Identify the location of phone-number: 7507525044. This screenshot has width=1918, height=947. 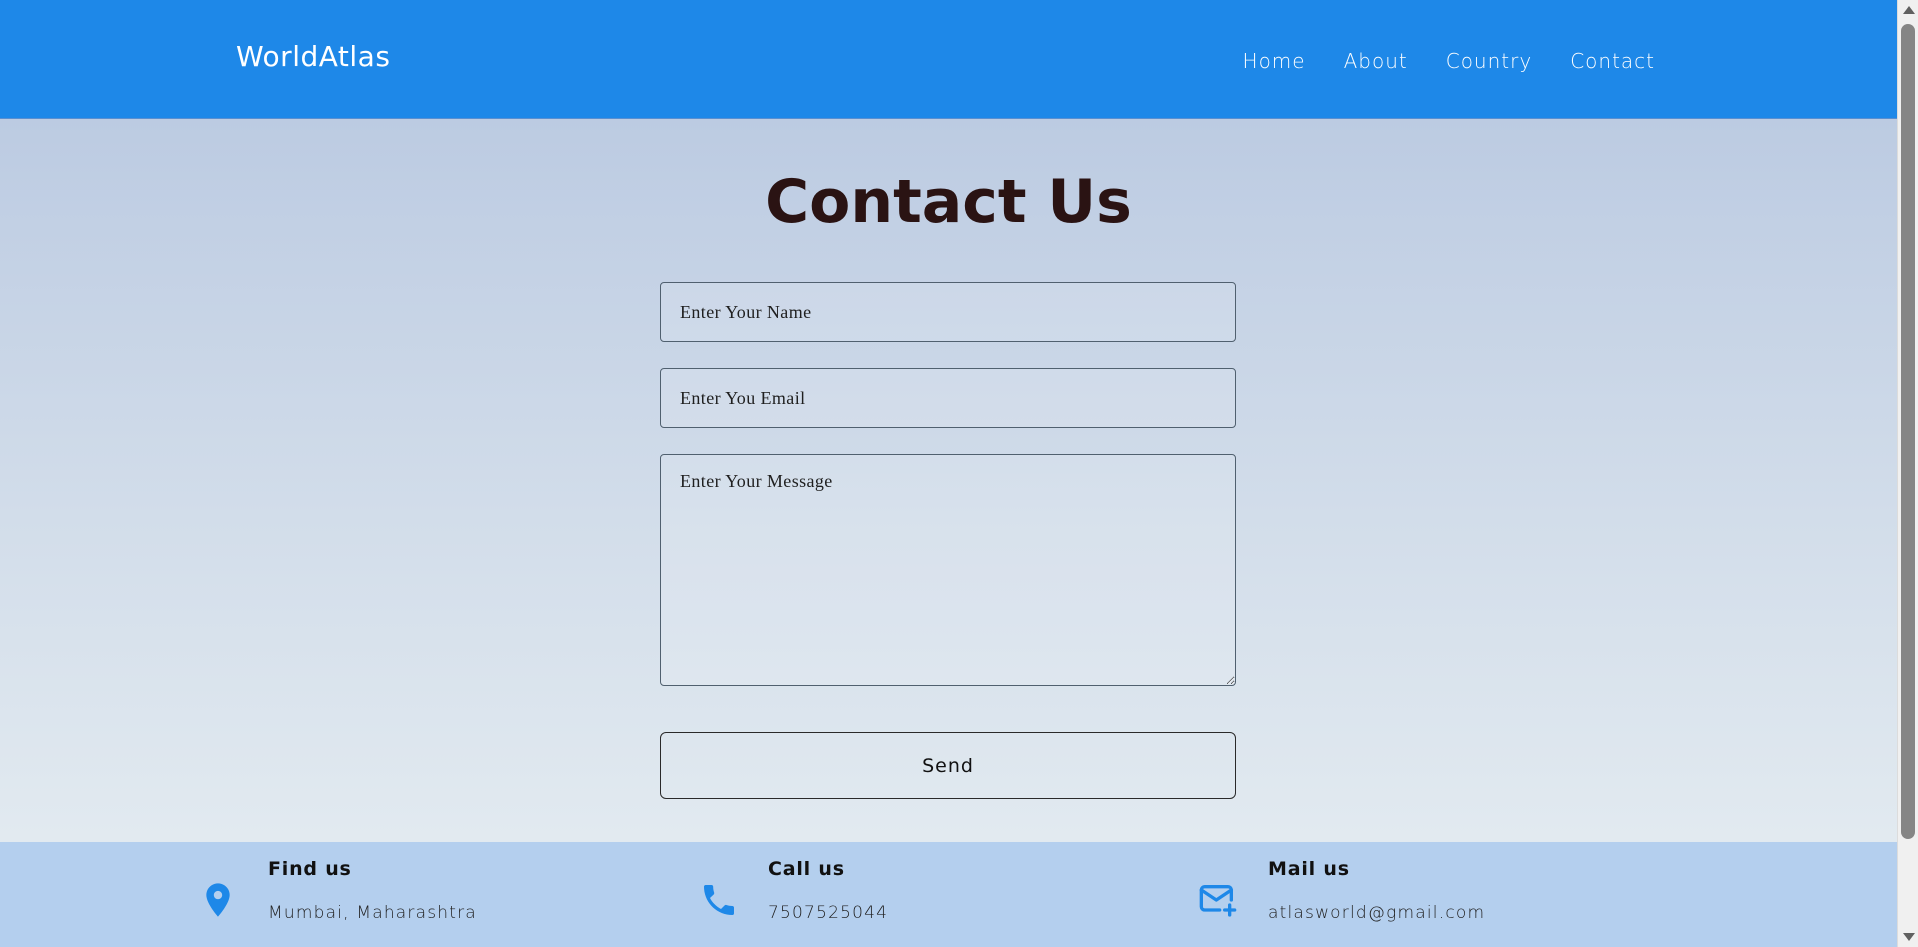
(828, 913).